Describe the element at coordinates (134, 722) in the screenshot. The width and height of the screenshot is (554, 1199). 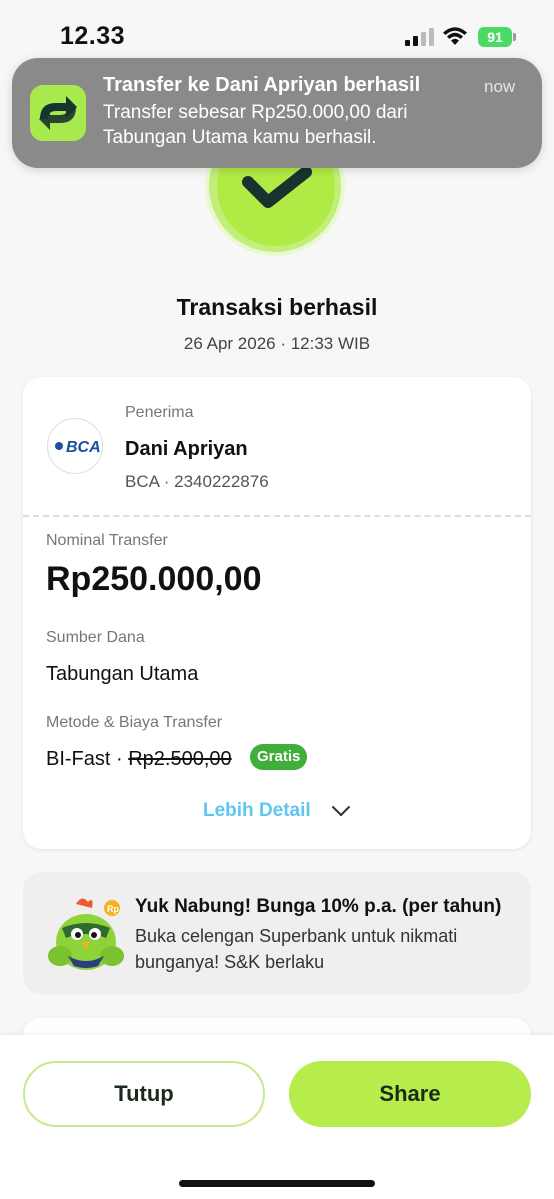
I see `method-label: Metode & Biaya Transfer` at that location.